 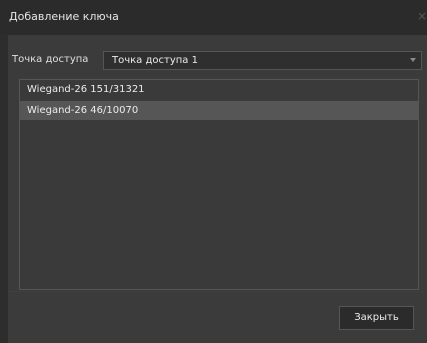 What do you see at coordinates (219, 110) in the screenshot?
I see `key-list-item-selected: Wiegand-26 46/10070` at bounding box center [219, 110].